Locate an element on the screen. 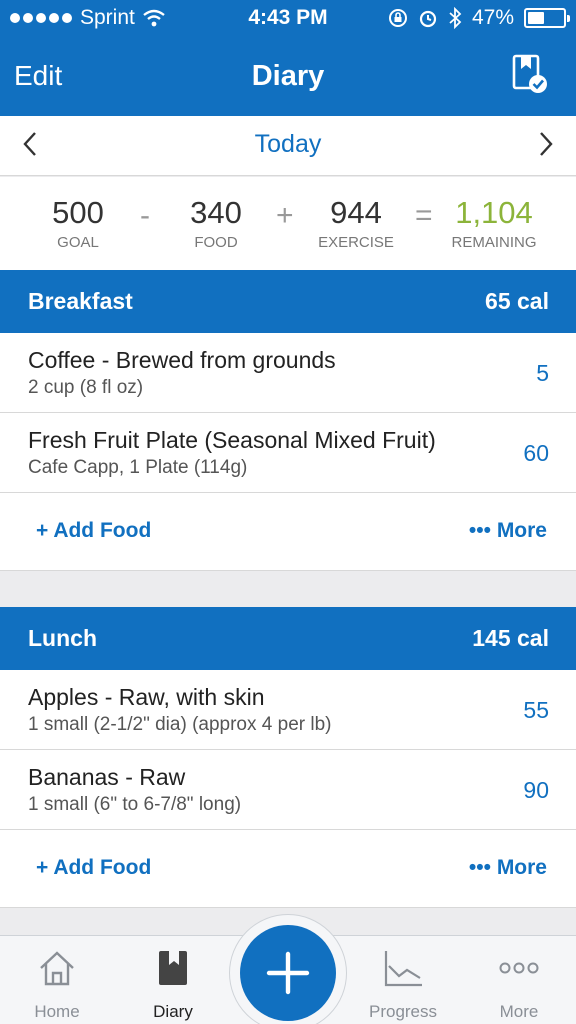 This screenshot has height=1024, width=576. tab-diary: Diary is located at coordinates (173, 980).